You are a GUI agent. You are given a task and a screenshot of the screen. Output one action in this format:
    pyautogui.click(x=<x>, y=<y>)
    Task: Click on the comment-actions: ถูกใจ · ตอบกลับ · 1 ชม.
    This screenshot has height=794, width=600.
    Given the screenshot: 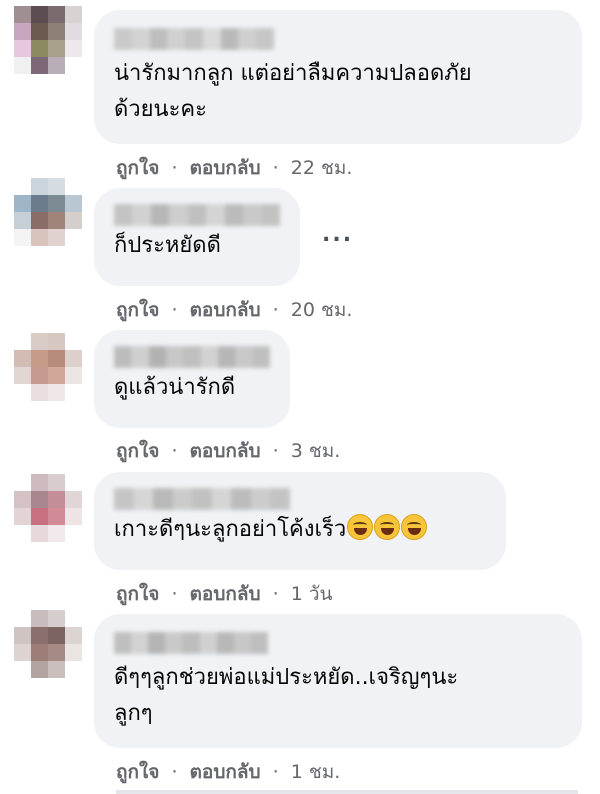 What is the action you would take?
    pyautogui.click(x=228, y=772)
    